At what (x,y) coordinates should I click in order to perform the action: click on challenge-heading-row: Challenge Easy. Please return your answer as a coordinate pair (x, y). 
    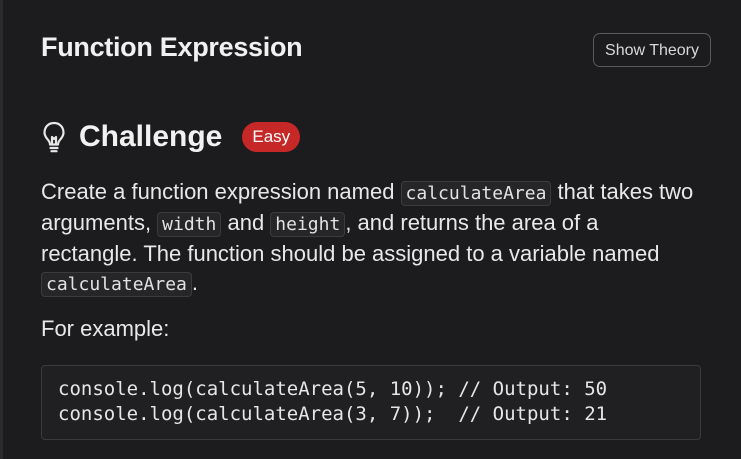
    Looking at the image, I should click on (171, 137).